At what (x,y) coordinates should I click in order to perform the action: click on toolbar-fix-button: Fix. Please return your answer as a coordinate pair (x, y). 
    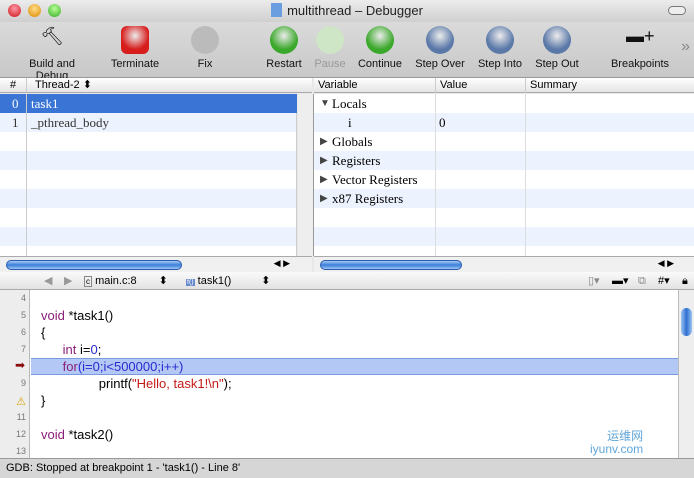
    Looking at the image, I should click on (205, 48).